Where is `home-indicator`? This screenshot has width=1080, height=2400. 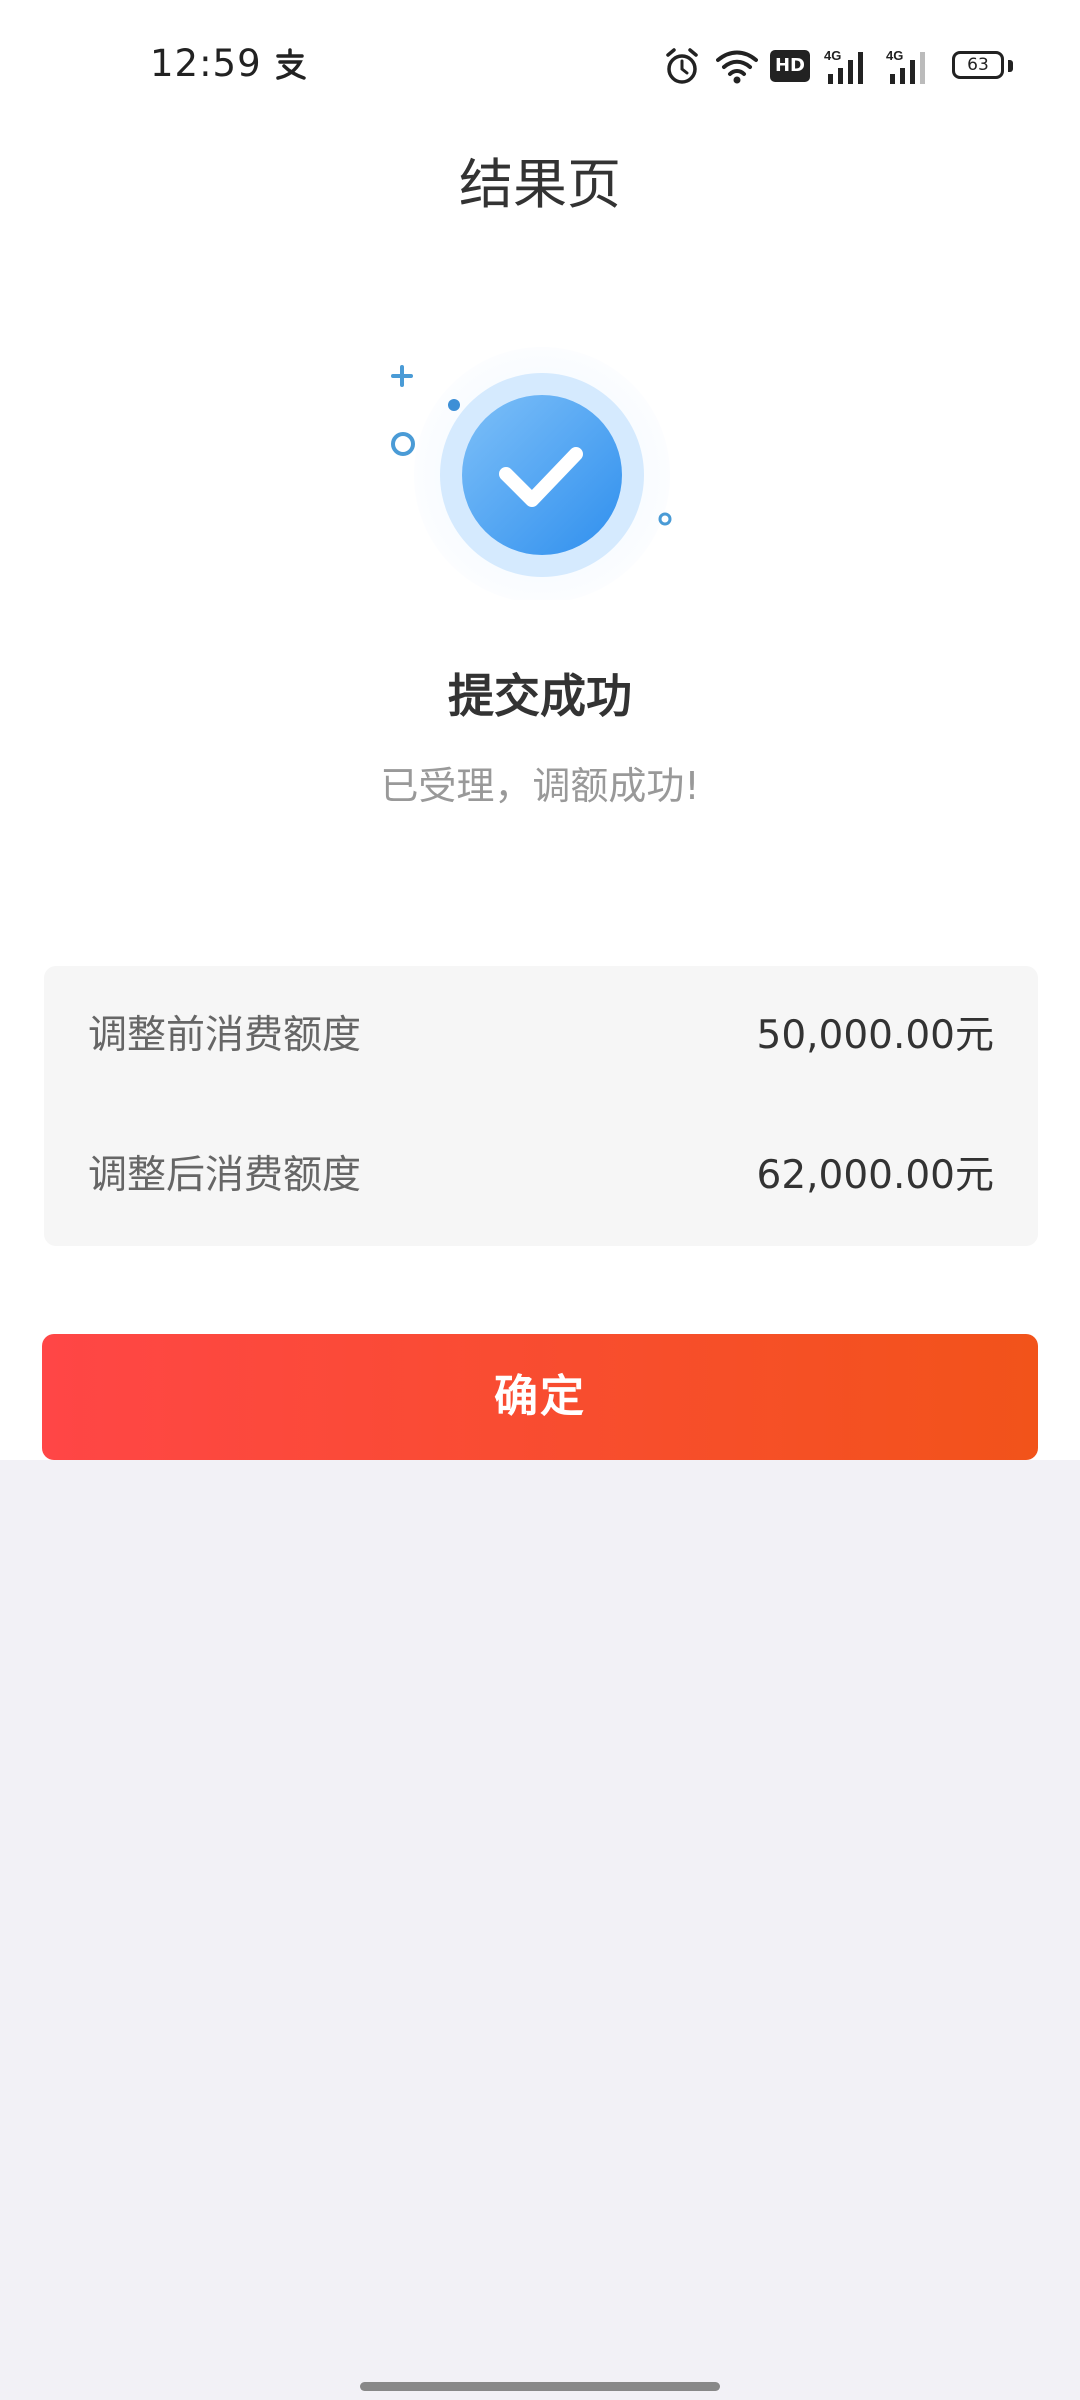
home-indicator is located at coordinates (540, 2386).